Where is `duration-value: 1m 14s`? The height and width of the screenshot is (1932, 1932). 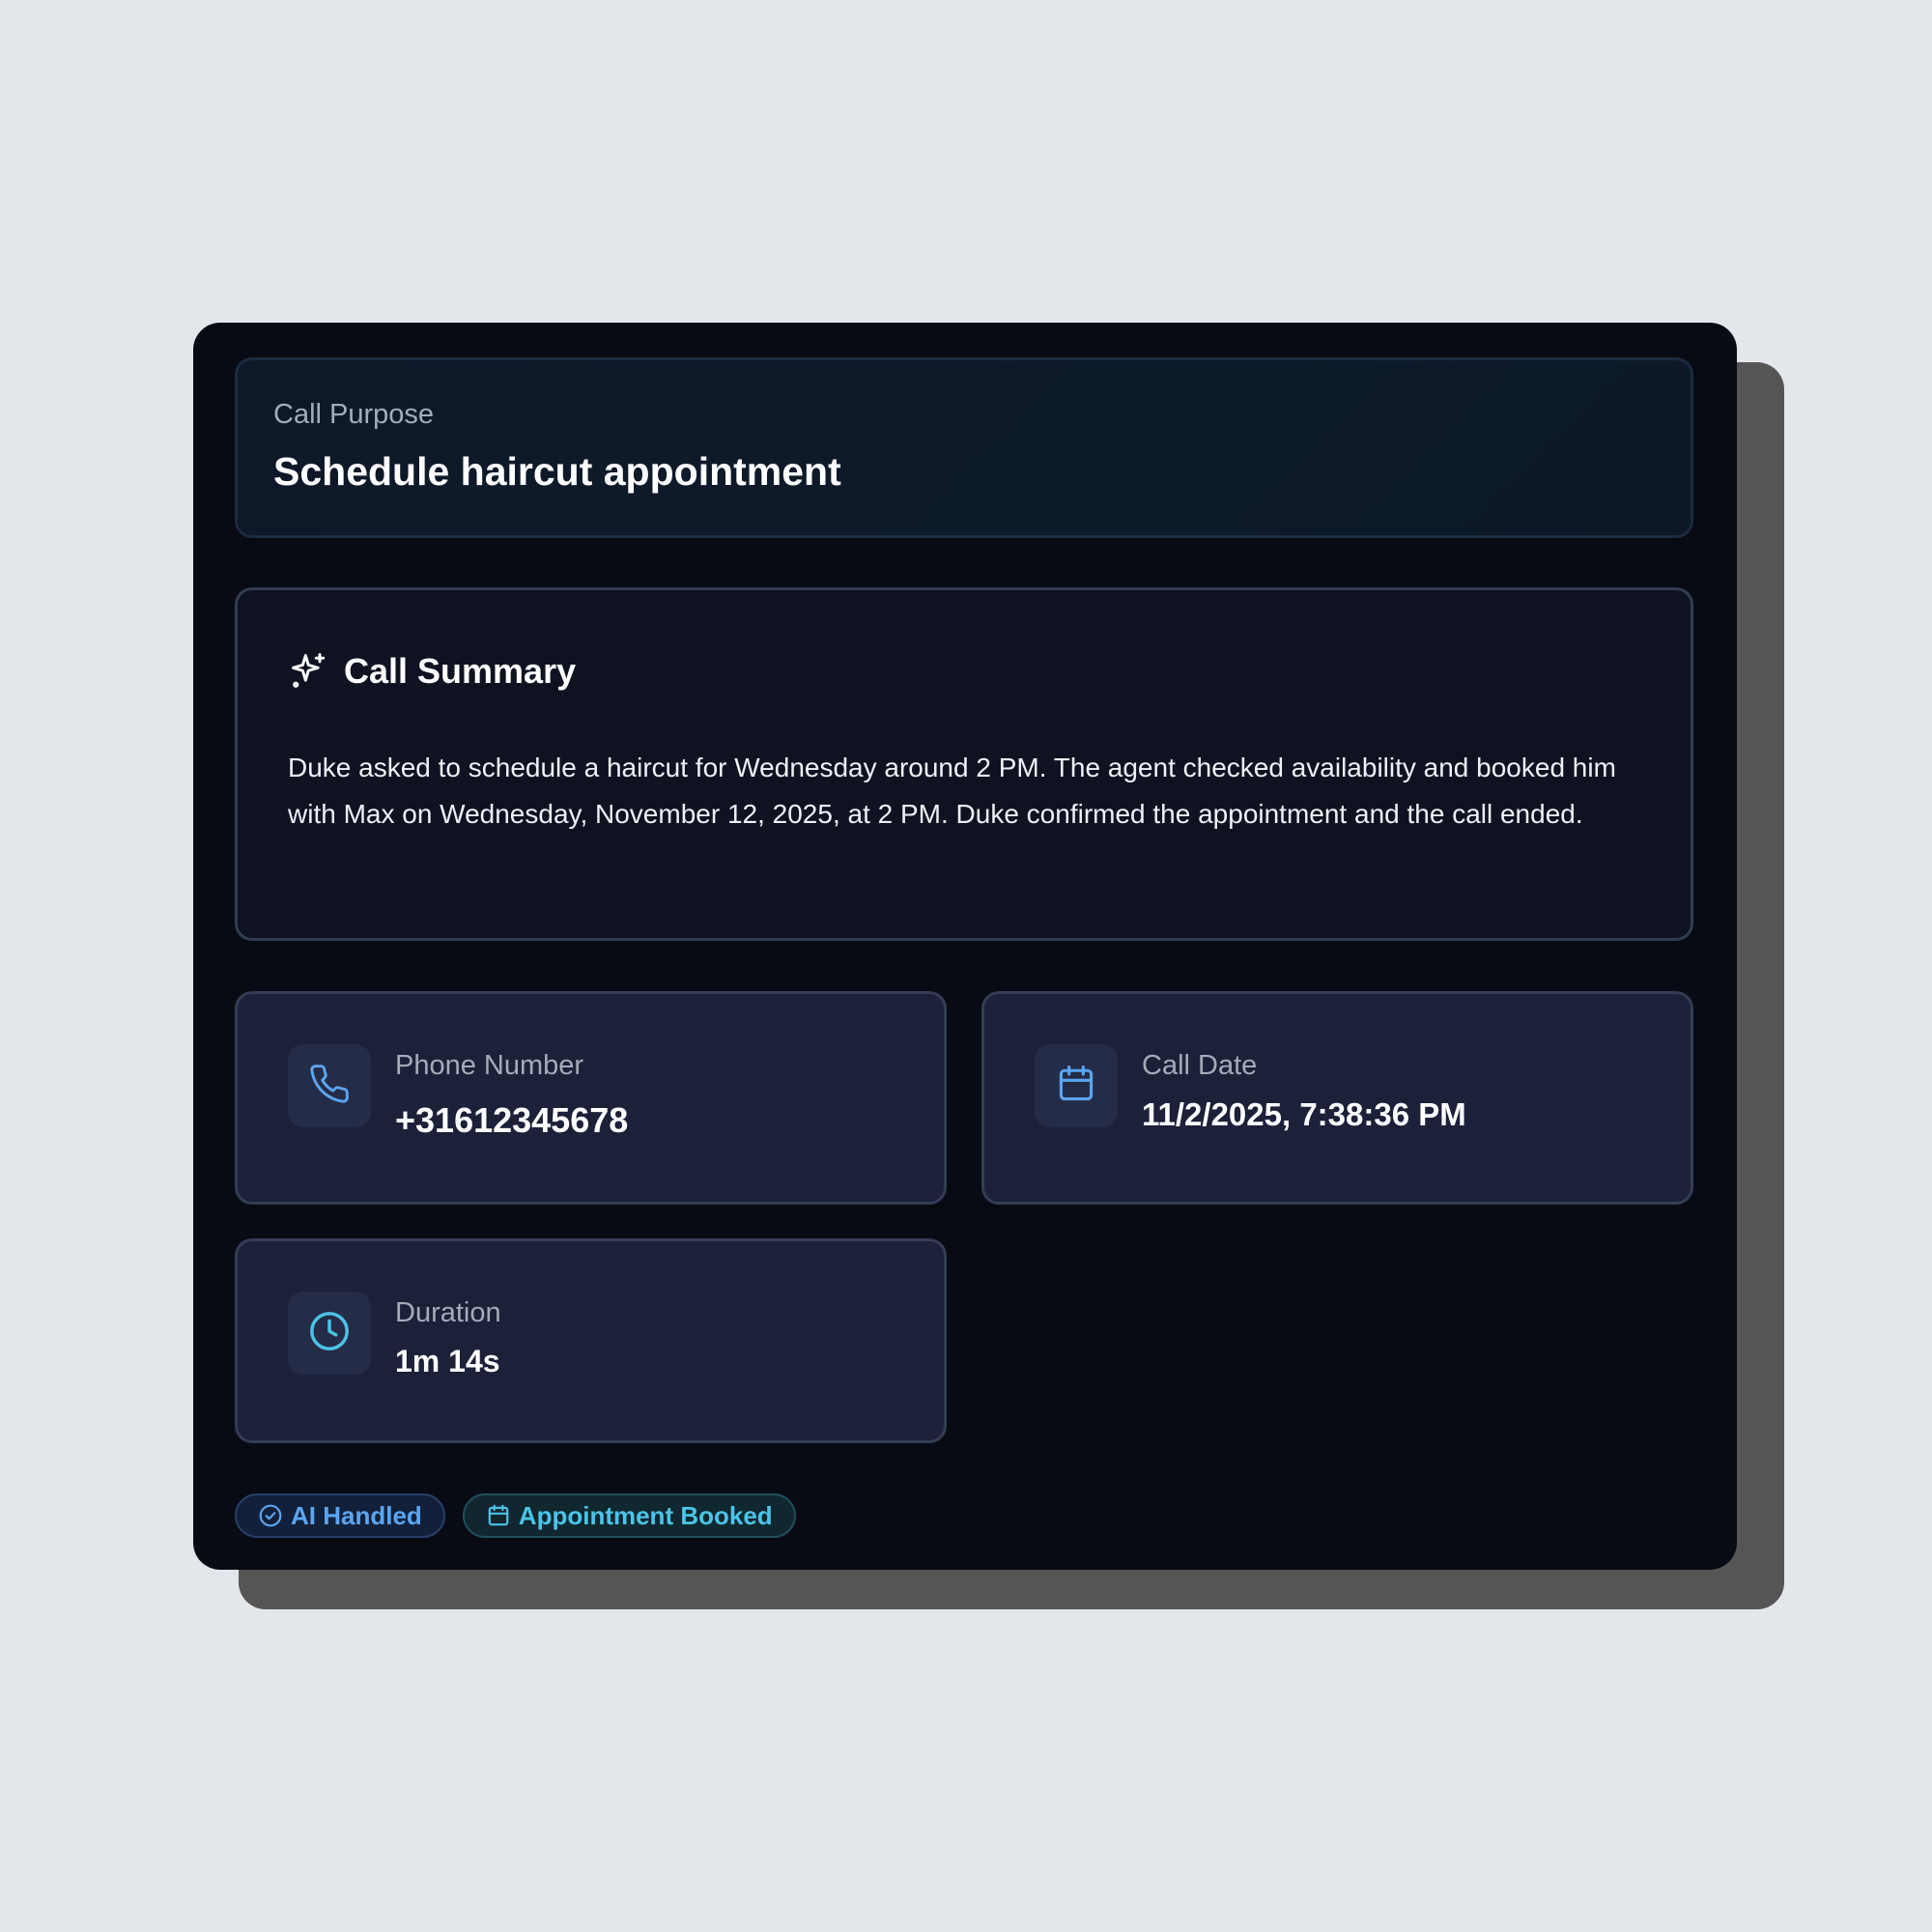 duration-value: 1m 14s is located at coordinates (447, 1361).